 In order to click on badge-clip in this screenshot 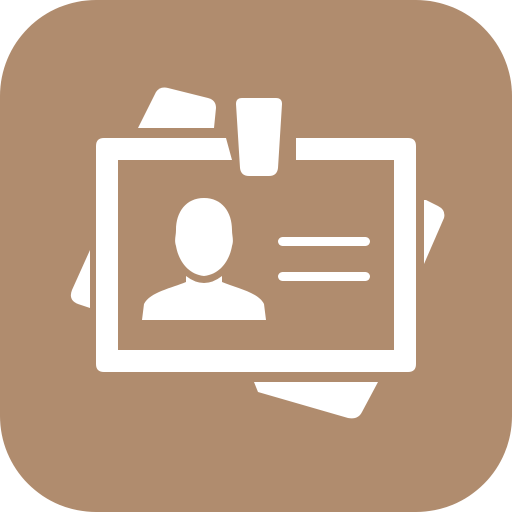, I will do `click(259, 137)`.